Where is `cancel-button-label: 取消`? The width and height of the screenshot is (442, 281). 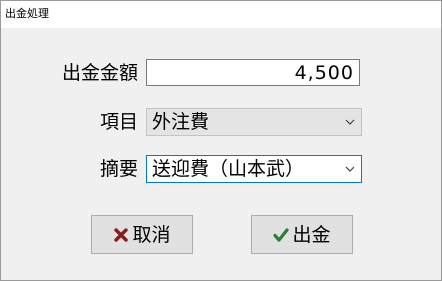 cancel-button-label: 取消 is located at coordinates (151, 234).